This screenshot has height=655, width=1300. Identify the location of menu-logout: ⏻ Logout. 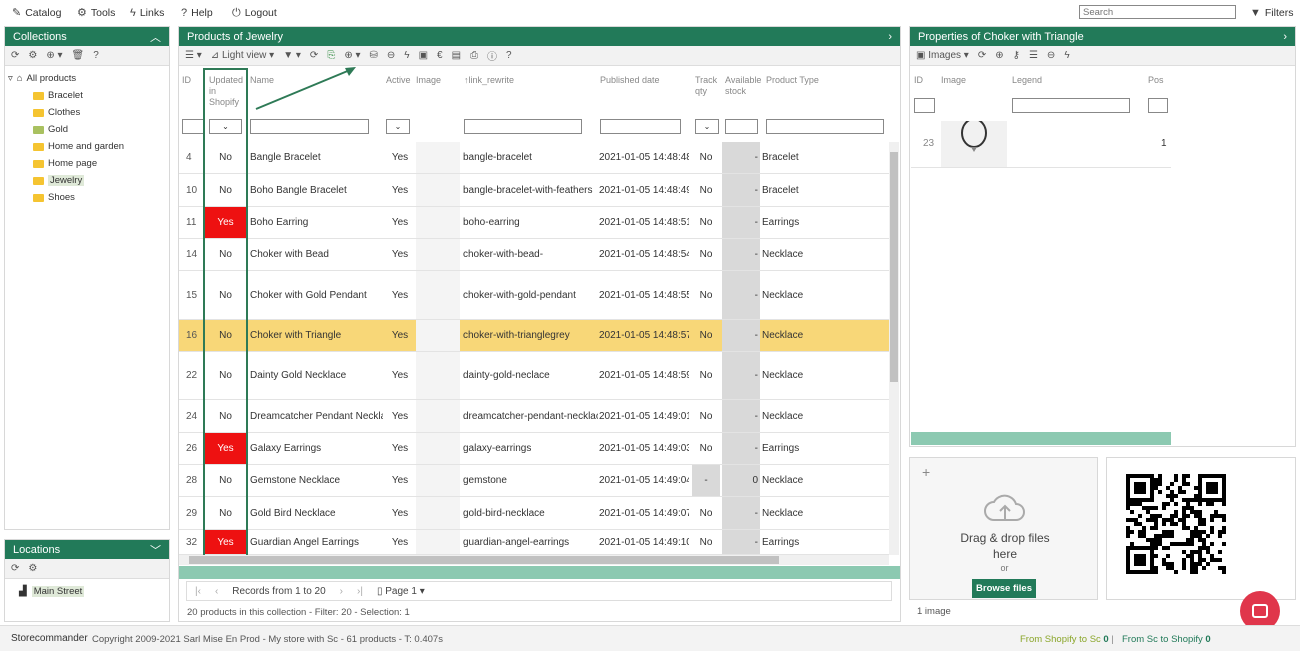
(254, 13).